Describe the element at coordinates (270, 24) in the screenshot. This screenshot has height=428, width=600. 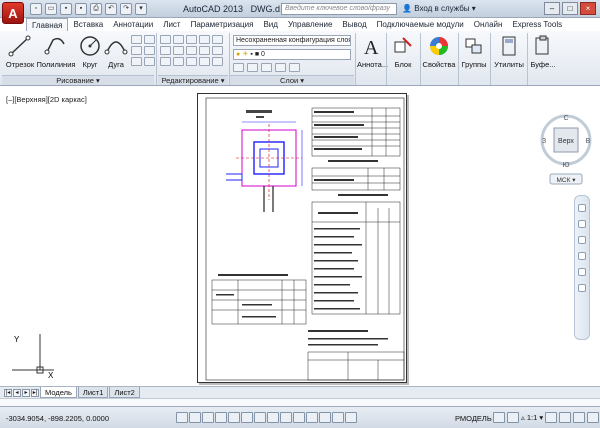
I see `tab-view: Вид` at that location.